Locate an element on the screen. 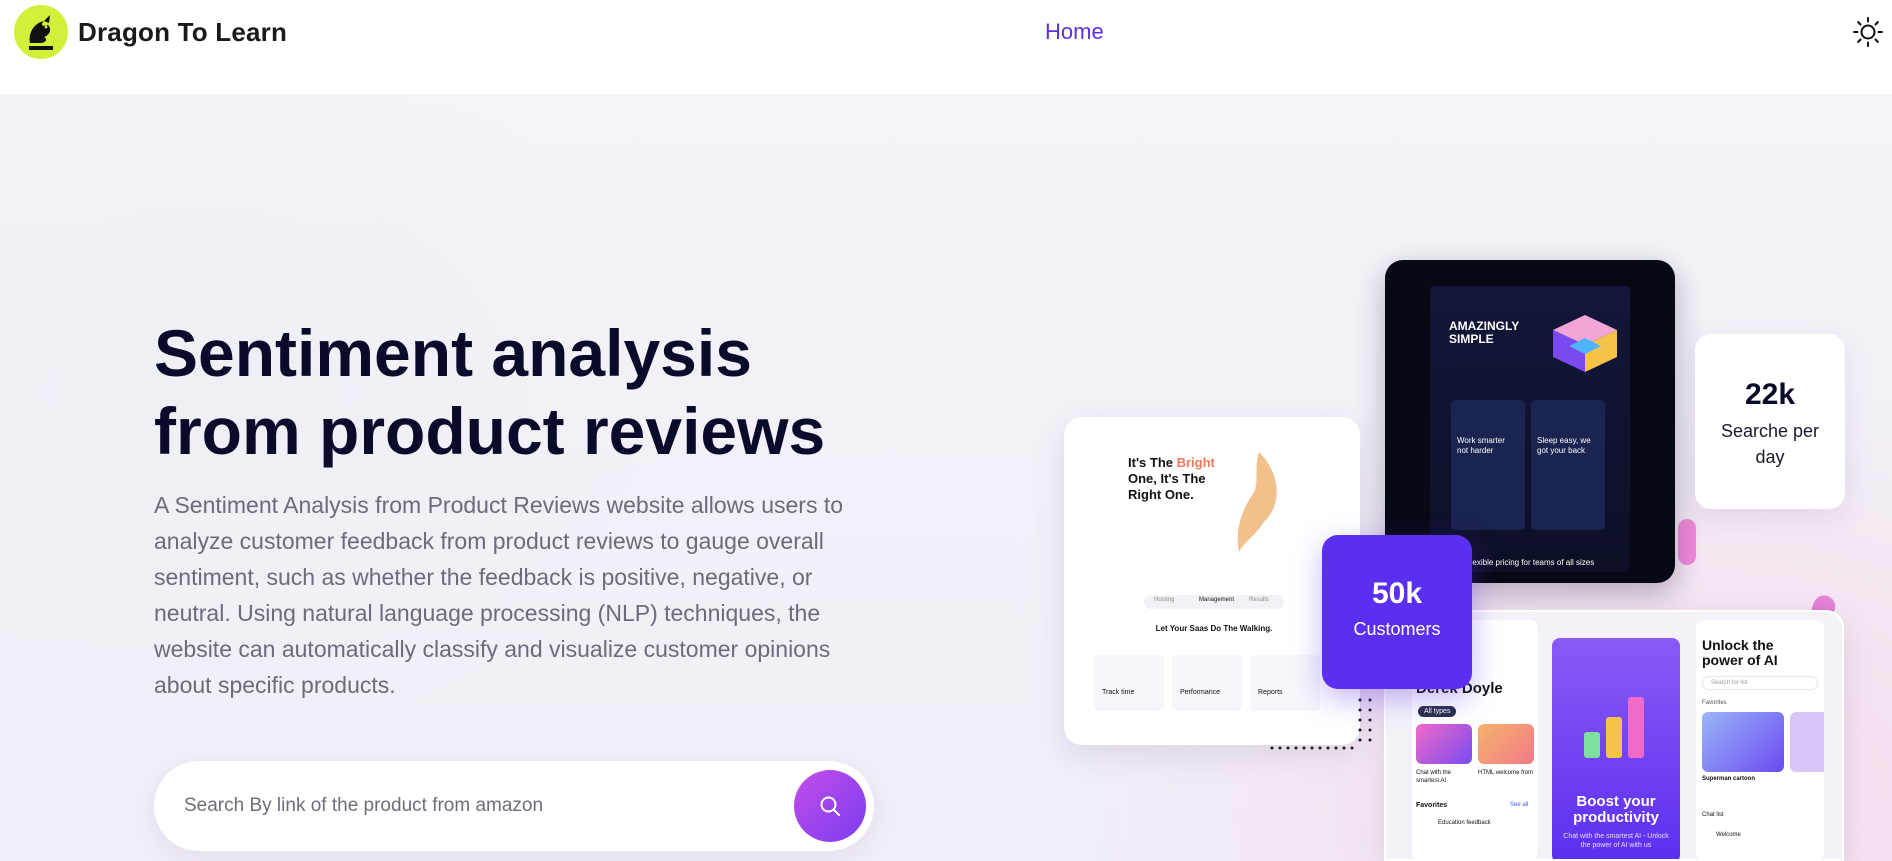 Image resolution: width=1892 pixels, height=861 pixels. stat-label: Customers is located at coordinates (1397, 629).